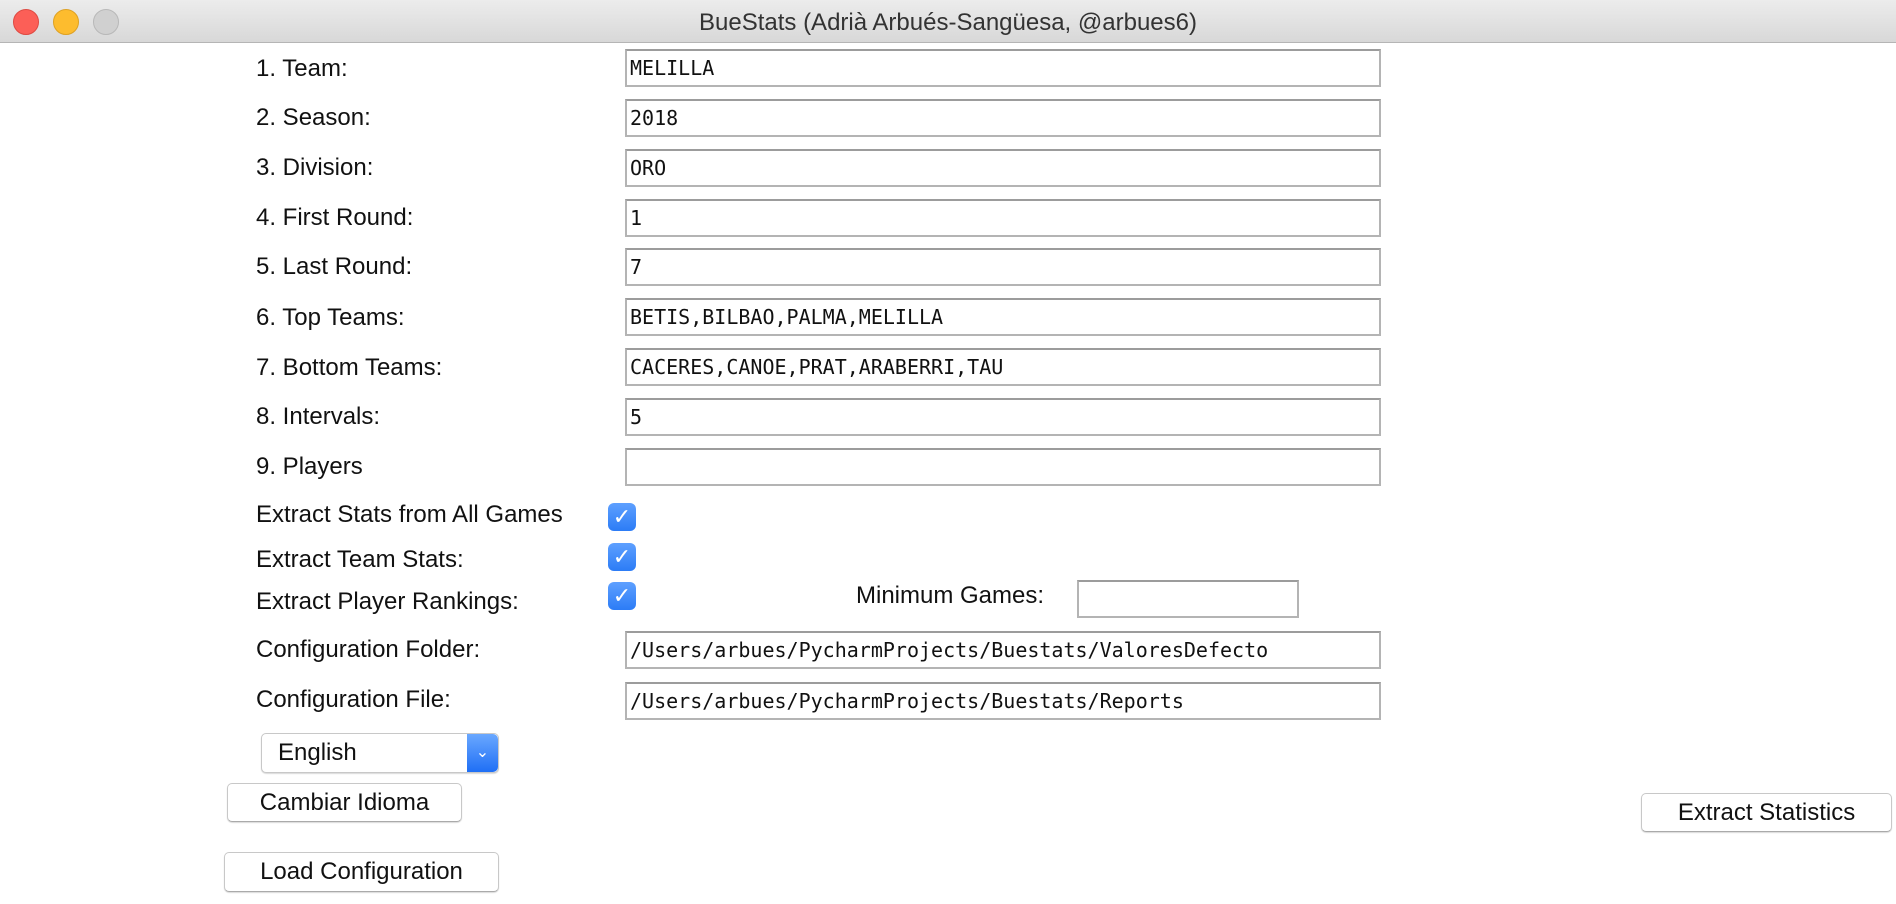  What do you see at coordinates (344, 802) in the screenshot?
I see `change-language-button: Cambiar Idioma` at bounding box center [344, 802].